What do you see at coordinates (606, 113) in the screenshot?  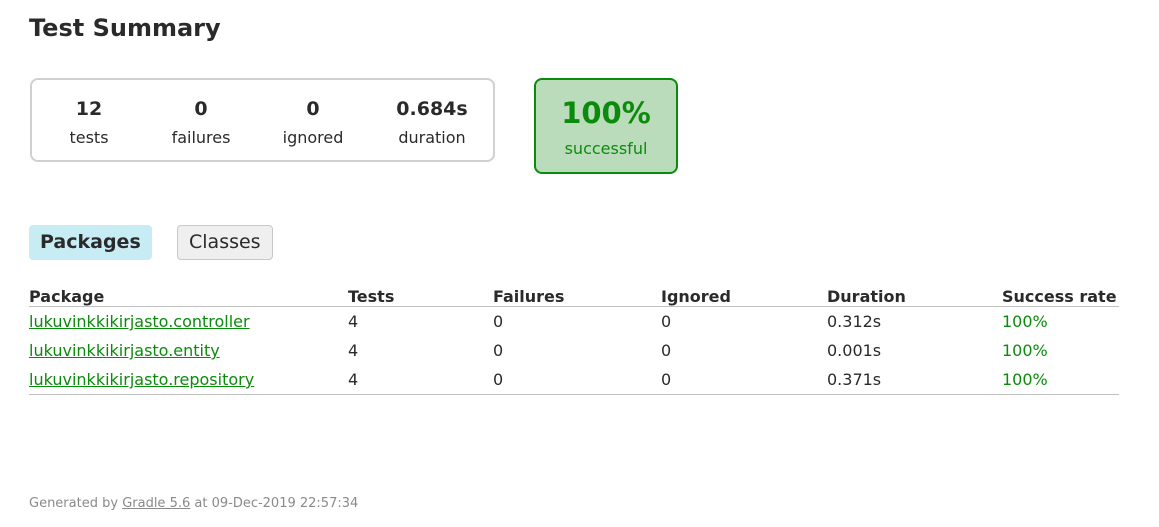 I see `success-rate-value: 100%` at bounding box center [606, 113].